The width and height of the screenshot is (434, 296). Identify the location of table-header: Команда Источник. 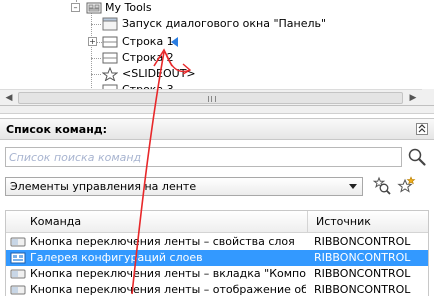
(217, 222).